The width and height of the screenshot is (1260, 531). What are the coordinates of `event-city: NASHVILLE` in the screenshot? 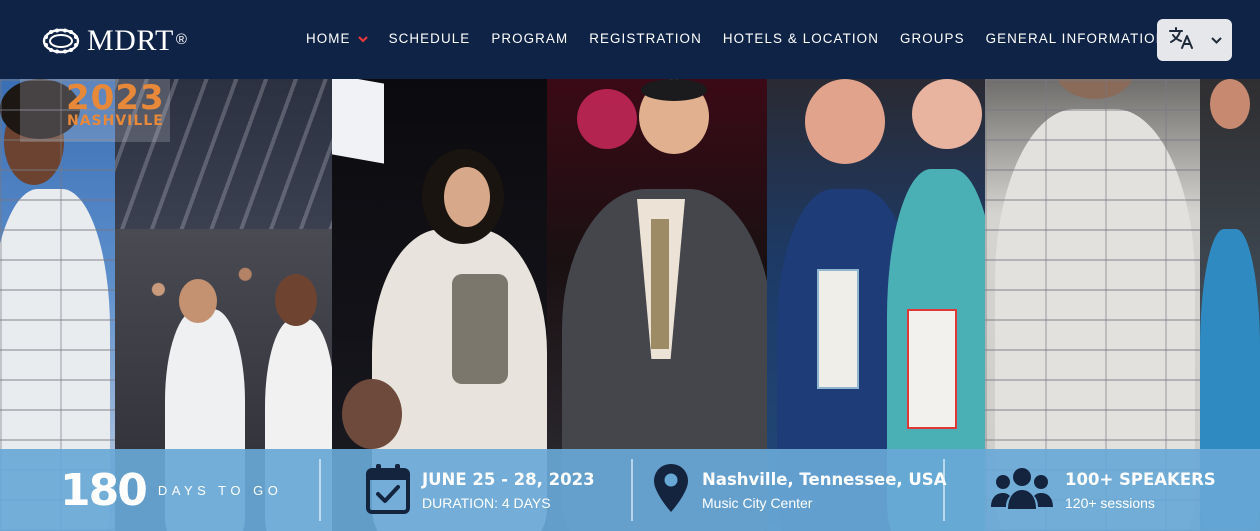 It's located at (115, 121).